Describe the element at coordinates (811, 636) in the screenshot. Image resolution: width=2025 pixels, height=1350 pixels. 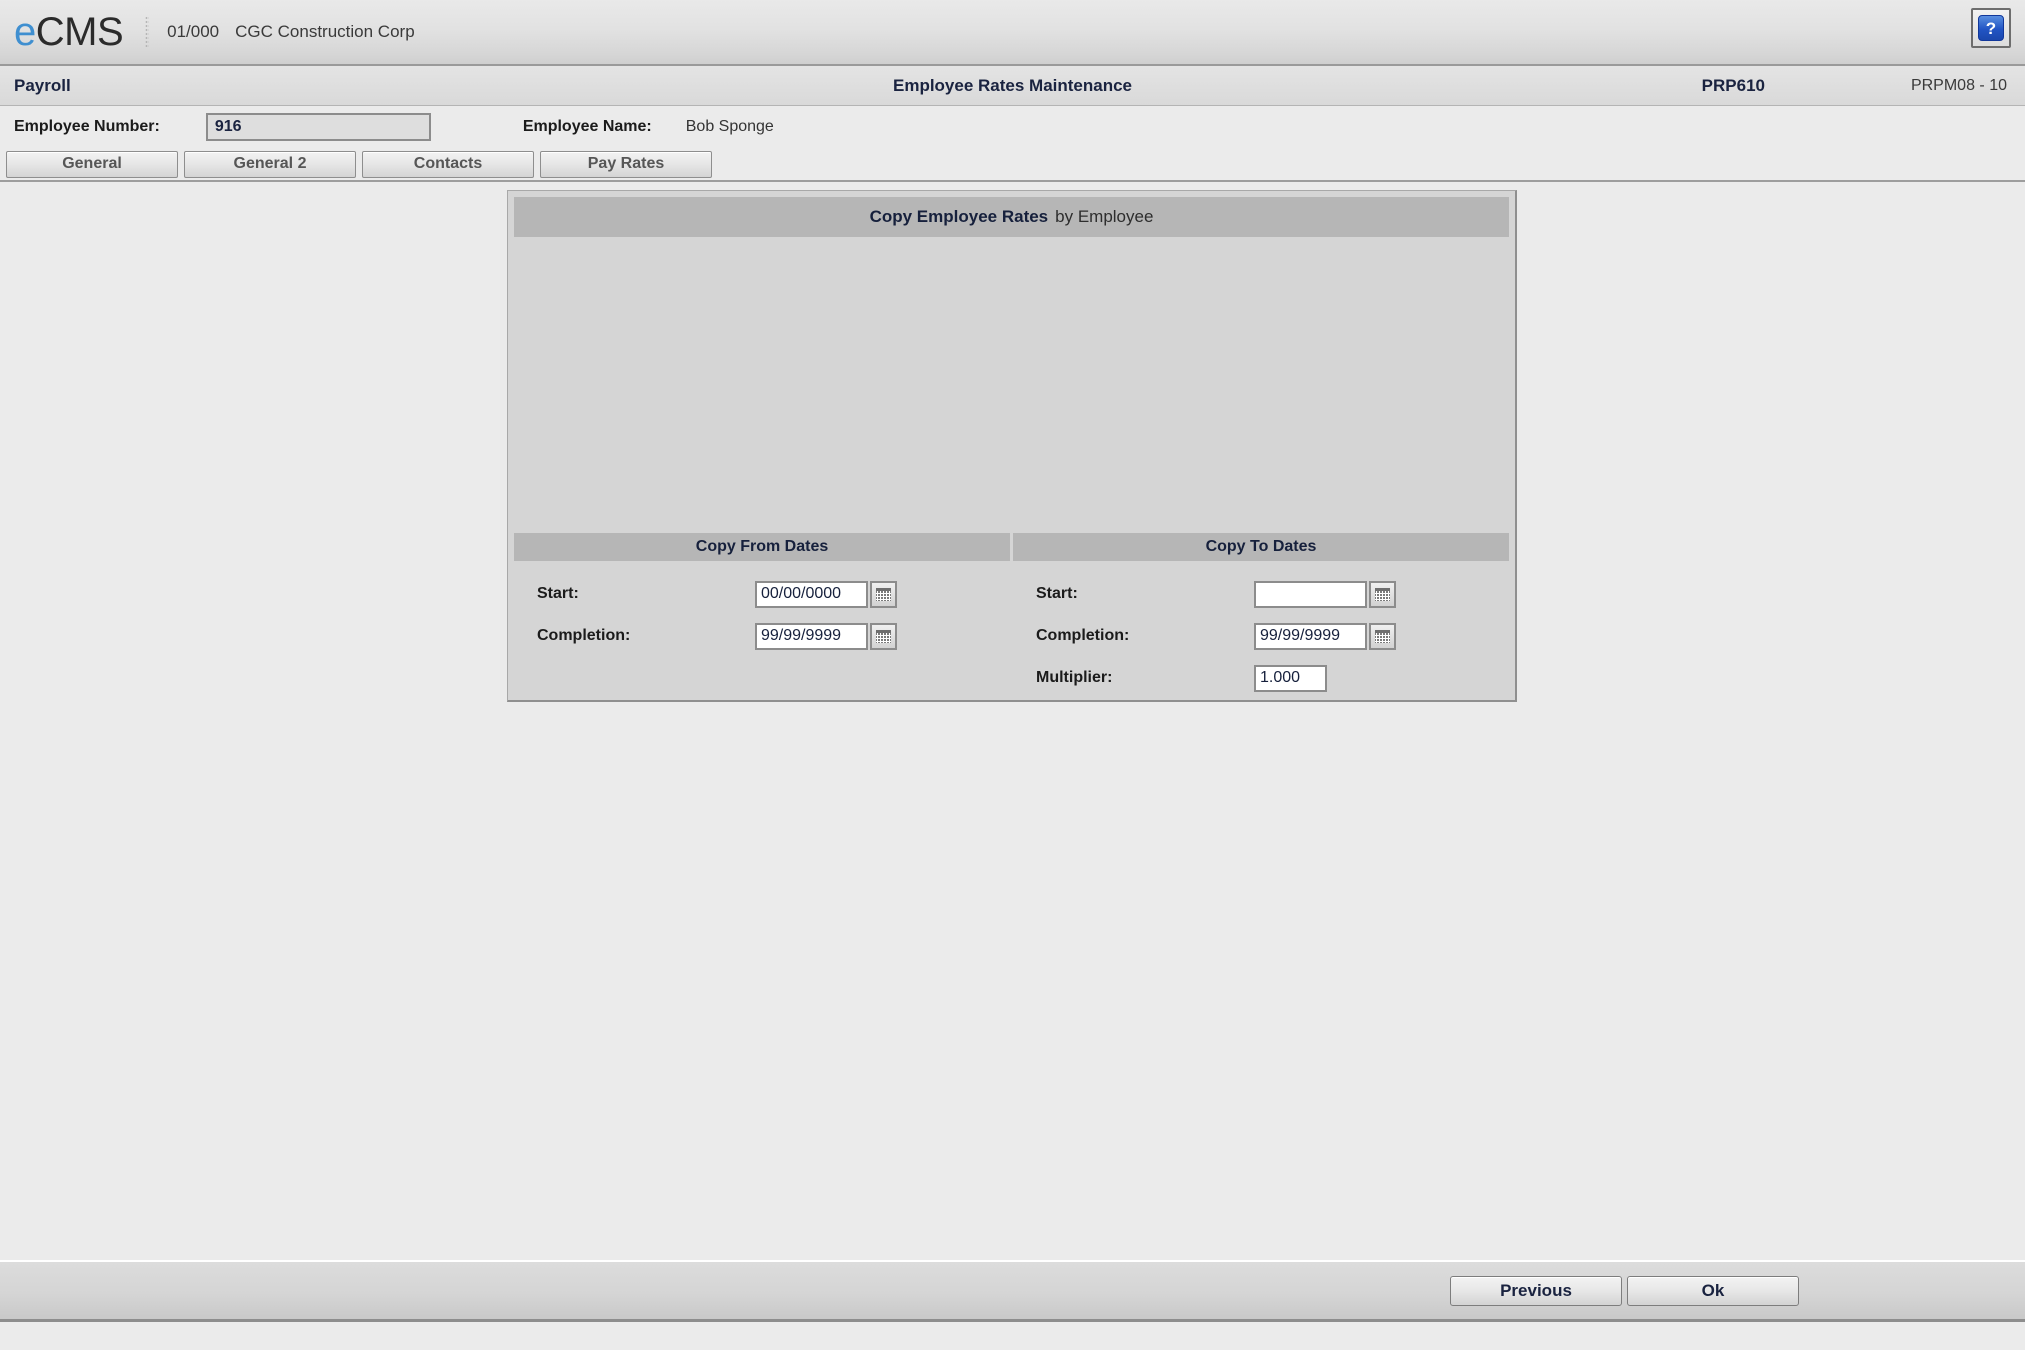
I see `copy-from-completion-input` at that location.